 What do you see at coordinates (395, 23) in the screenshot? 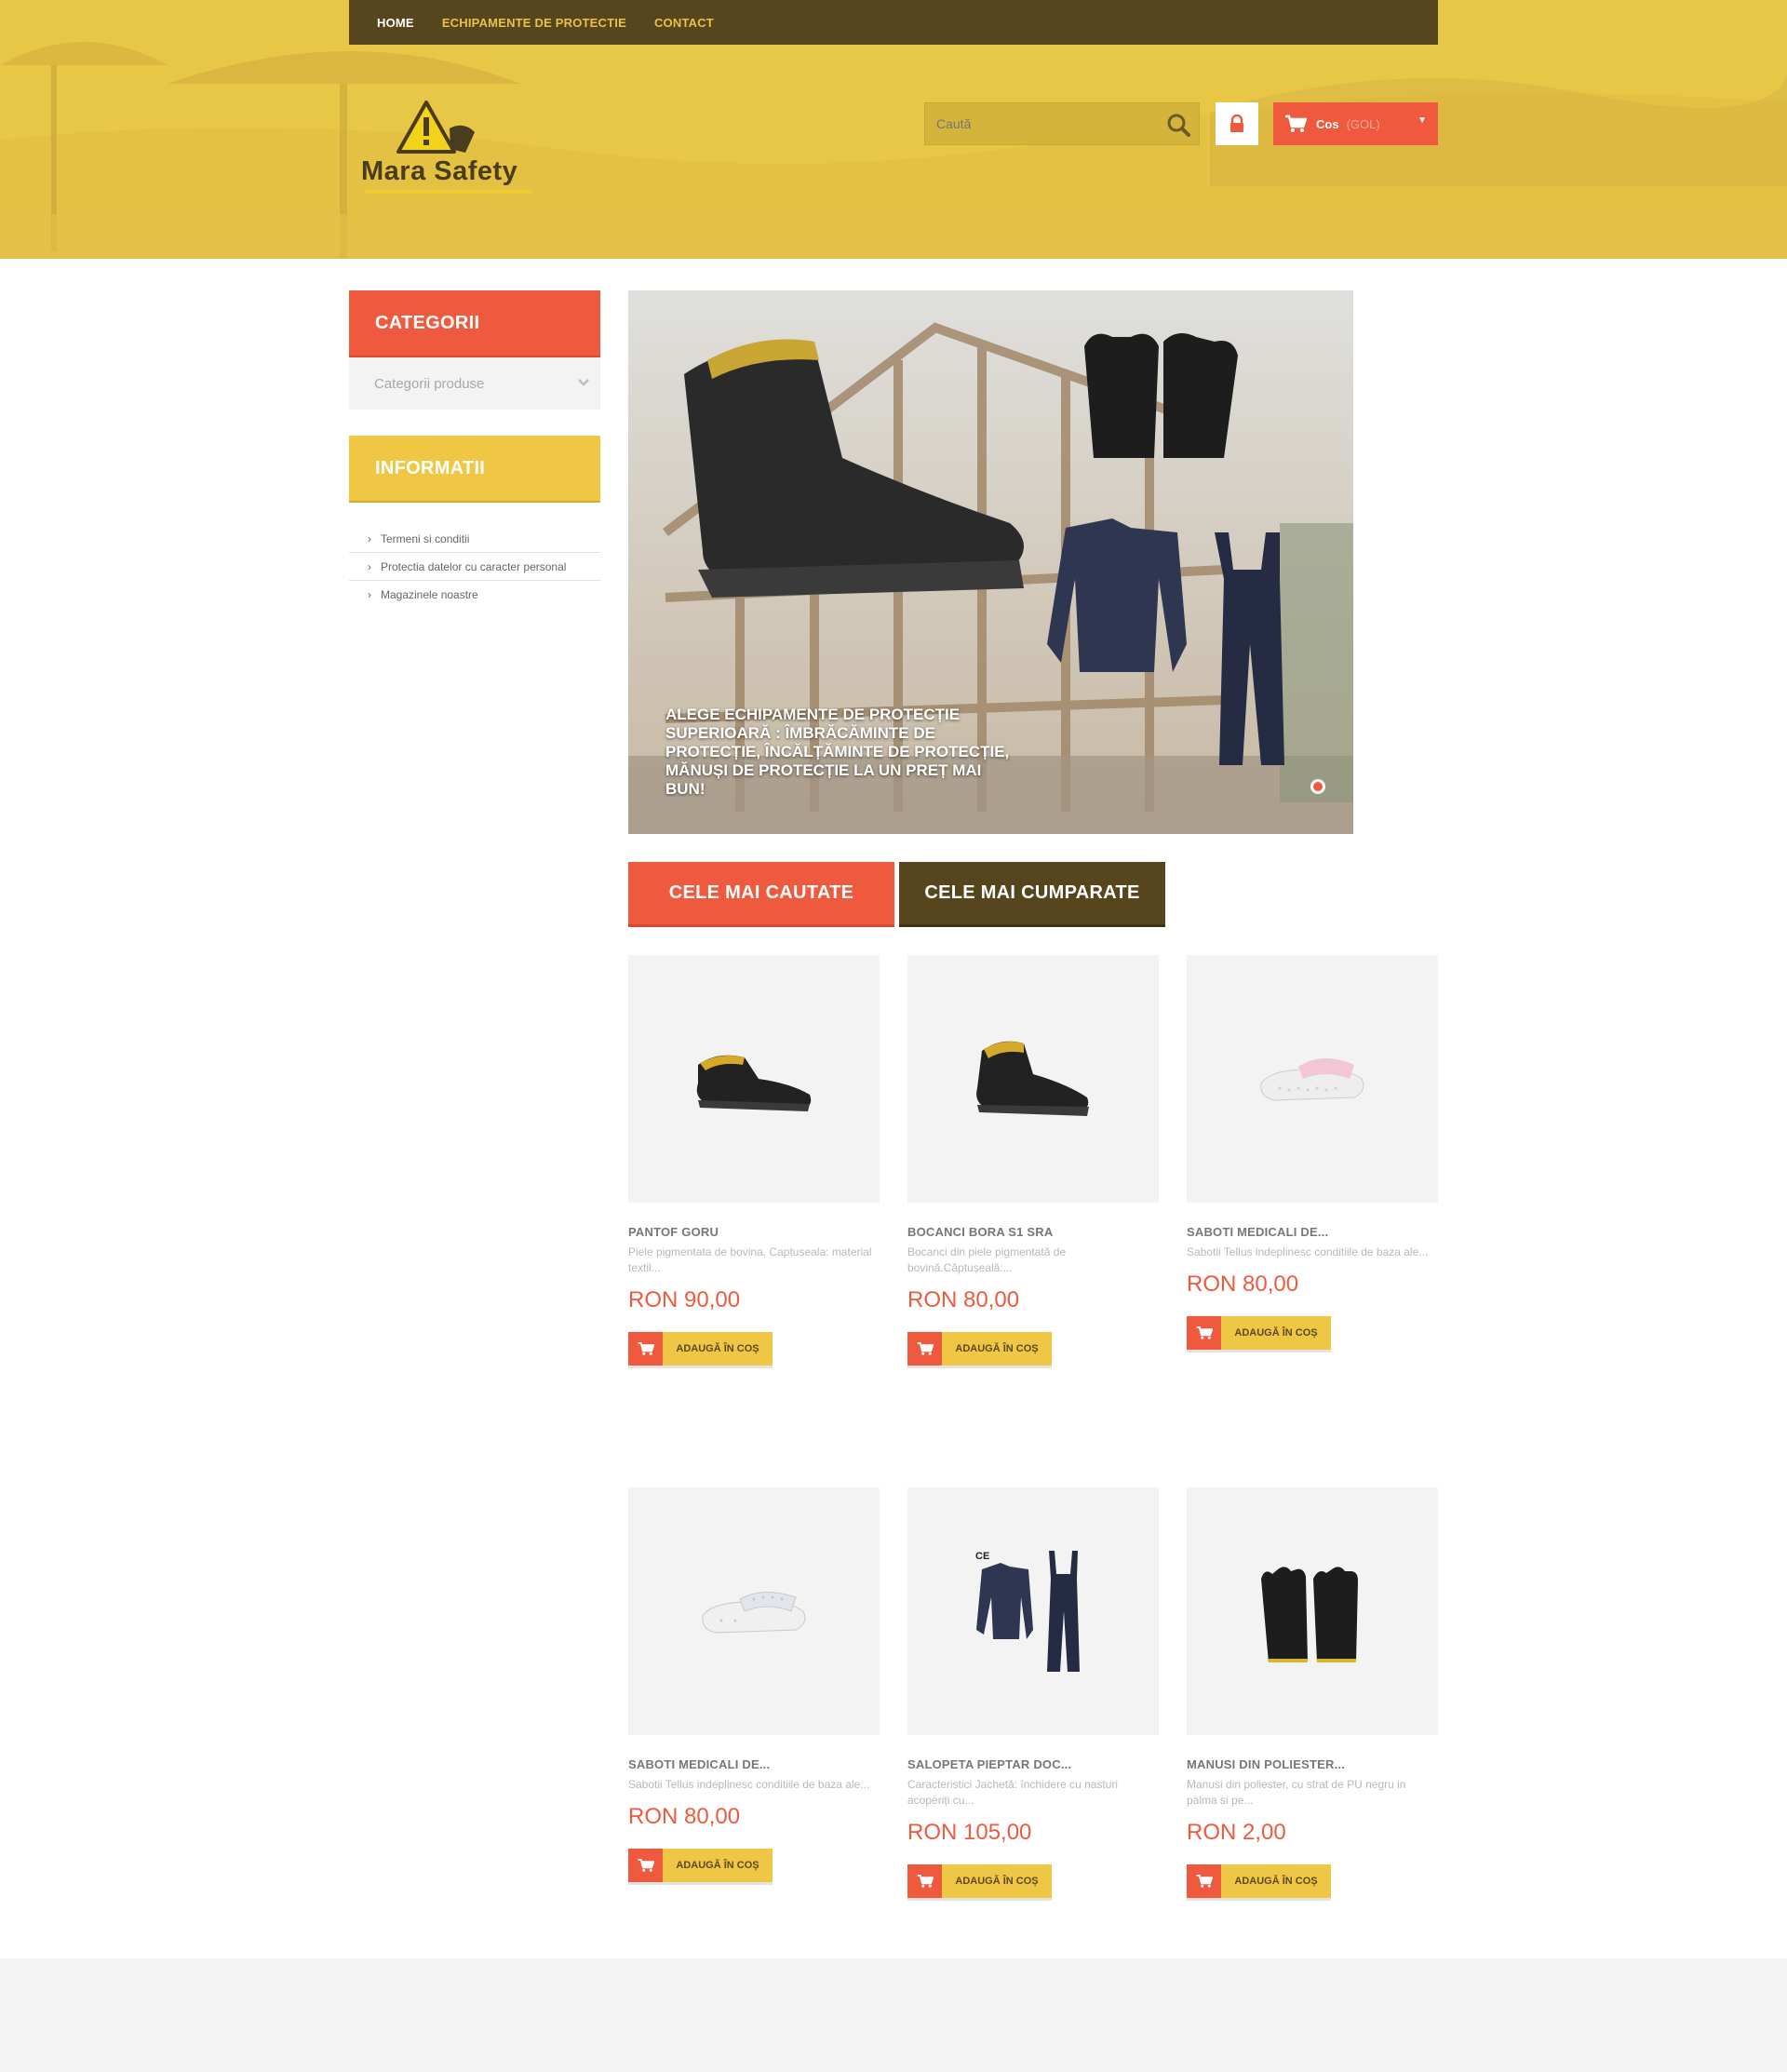
I see `nav-home: HOME` at bounding box center [395, 23].